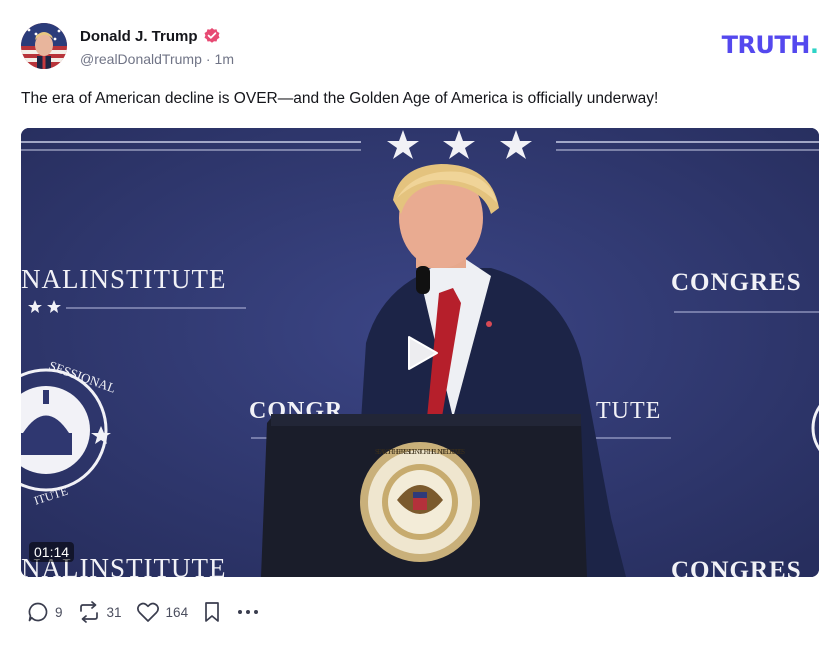 The width and height of the screenshot is (840, 649). What do you see at coordinates (114, 612) in the screenshot?
I see `repost-count: 31` at bounding box center [114, 612].